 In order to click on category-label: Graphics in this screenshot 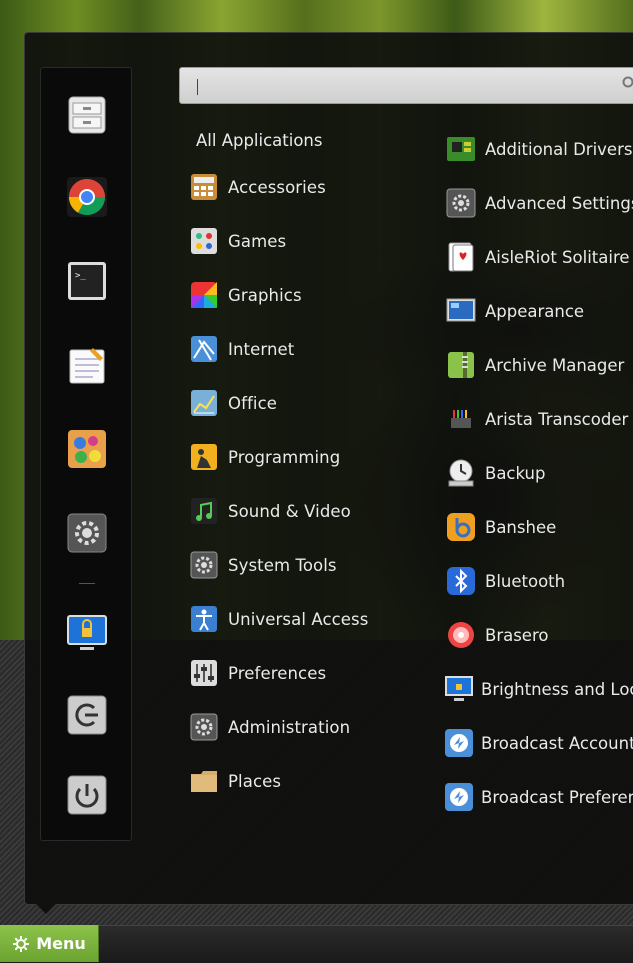, I will do `click(265, 295)`.